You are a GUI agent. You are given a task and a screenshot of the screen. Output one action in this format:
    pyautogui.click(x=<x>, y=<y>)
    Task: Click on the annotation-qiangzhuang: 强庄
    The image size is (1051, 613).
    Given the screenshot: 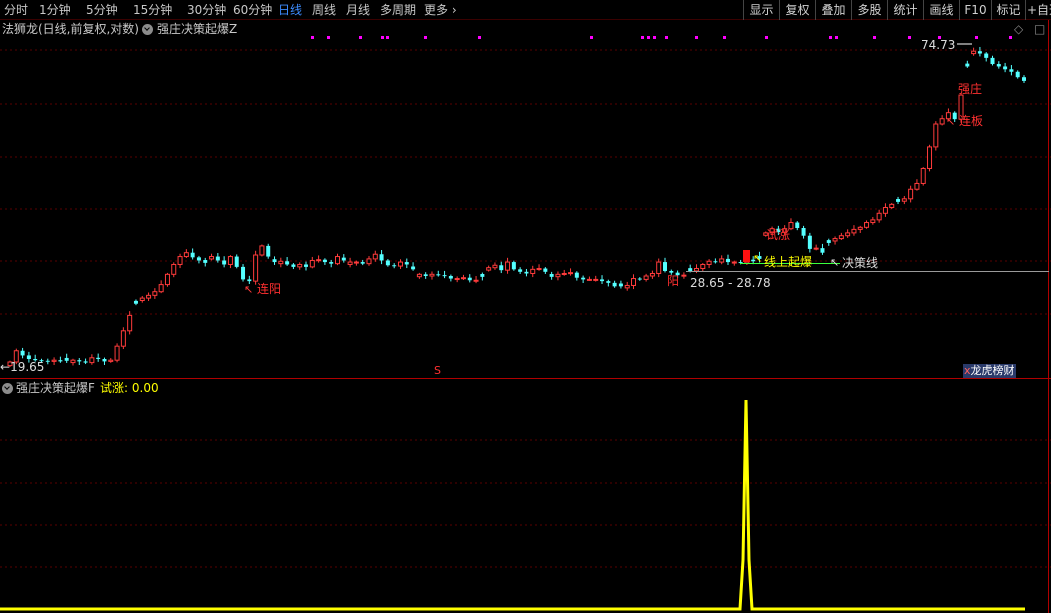 What is the action you would take?
    pyautogui.click(x=970, y=89)
    